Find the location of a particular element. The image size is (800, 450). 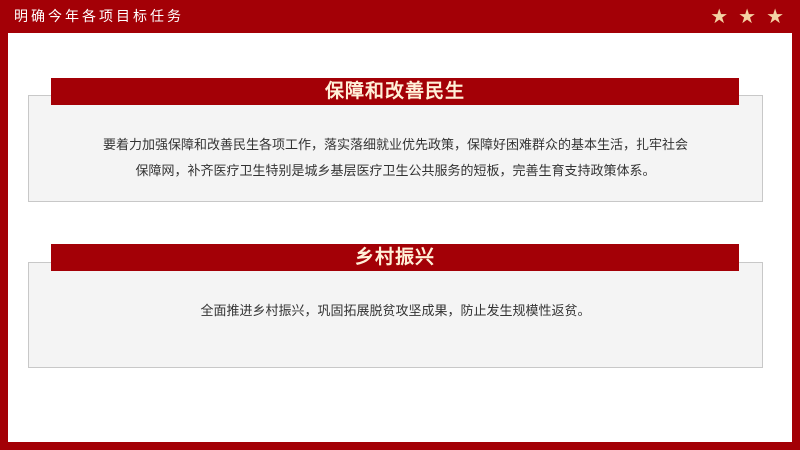

section-ribbon-livelihood: 保障和改善民生 is located at coordinates (395, 91).